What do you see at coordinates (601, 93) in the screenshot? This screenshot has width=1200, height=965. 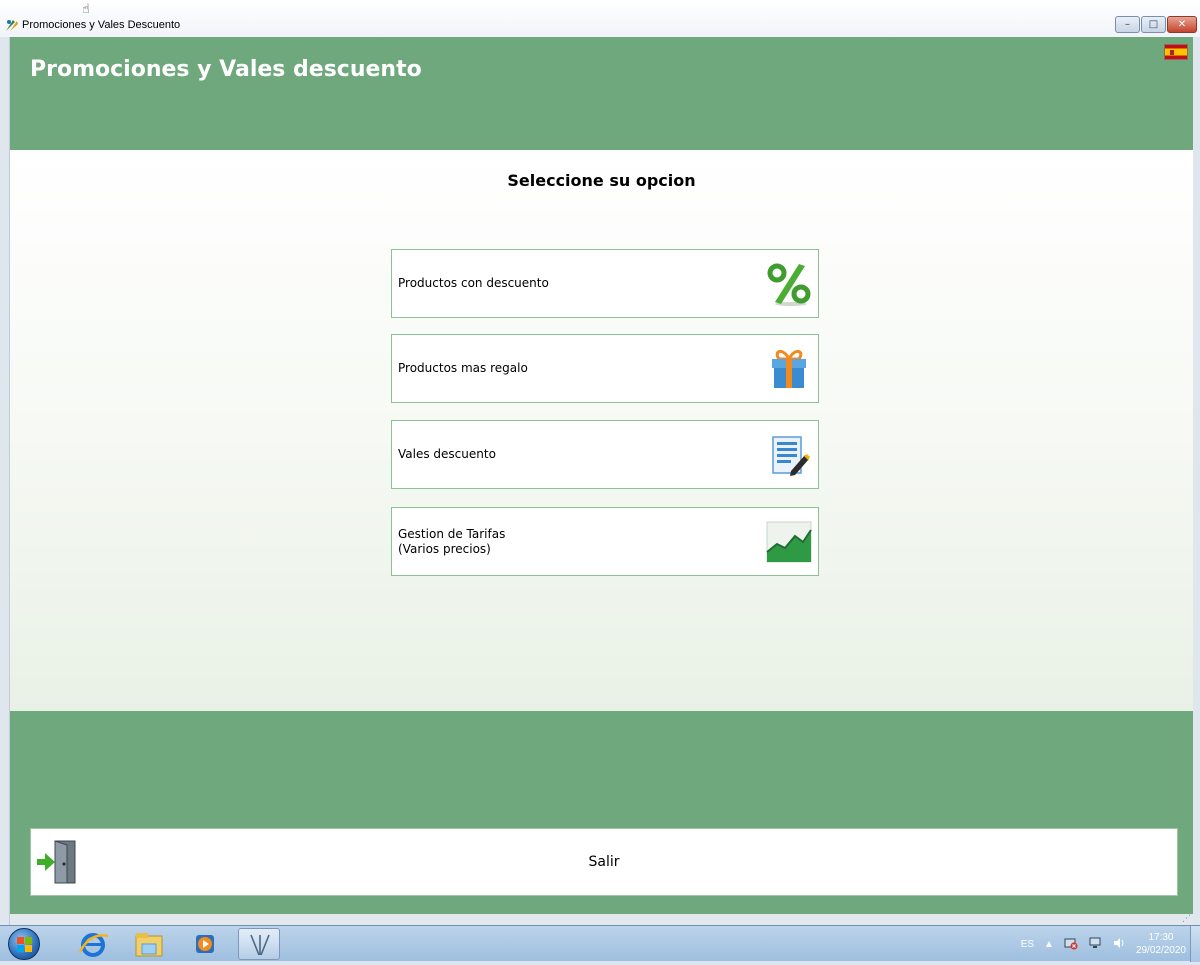 I see `header-banner: Promociones y Vales descuento` at bounding box center [601, 93].